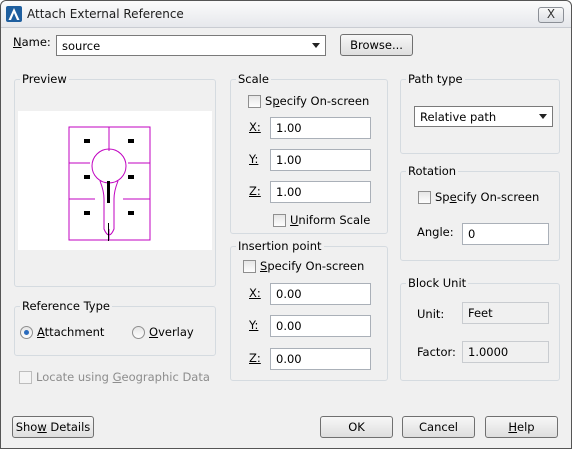  Describe the element at coordinates (279, 220) in the screenshot. I see `uniform-scale-checkbox` at that location.